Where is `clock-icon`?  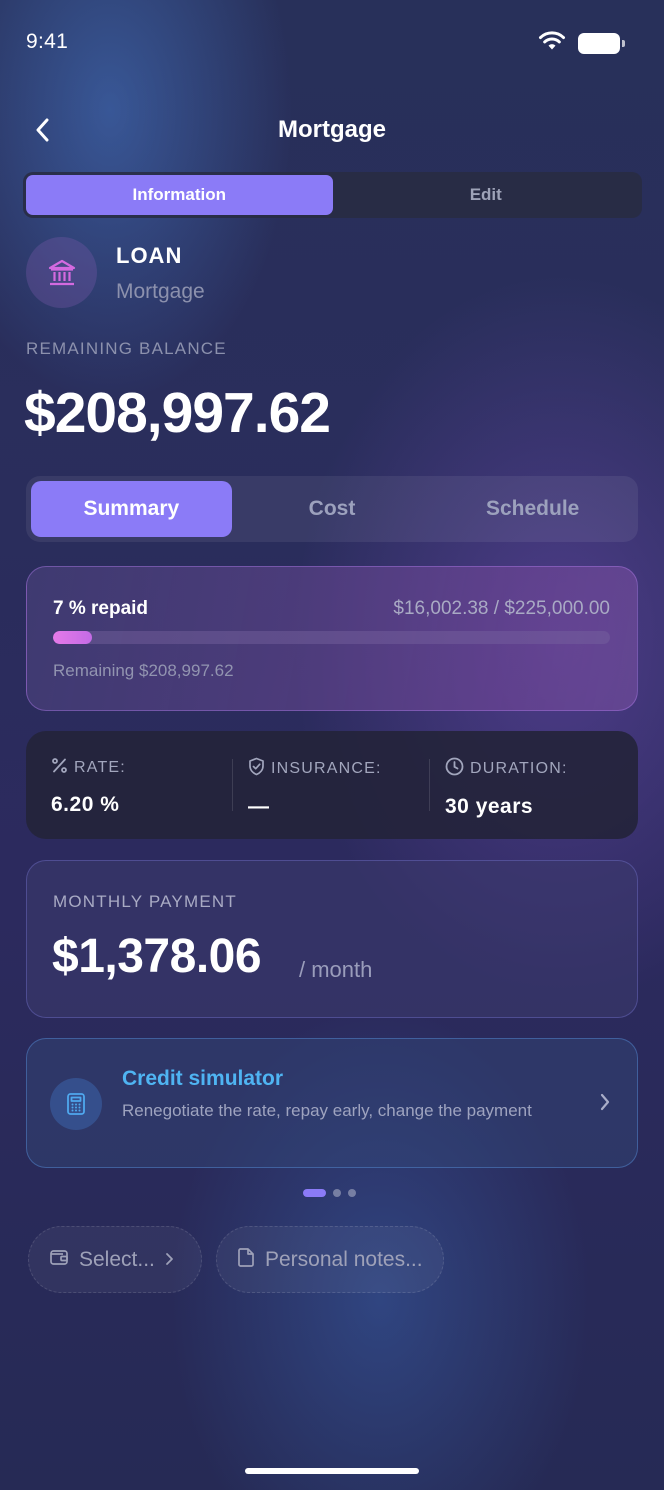
clock-icon is located at coordinates (454, 769).